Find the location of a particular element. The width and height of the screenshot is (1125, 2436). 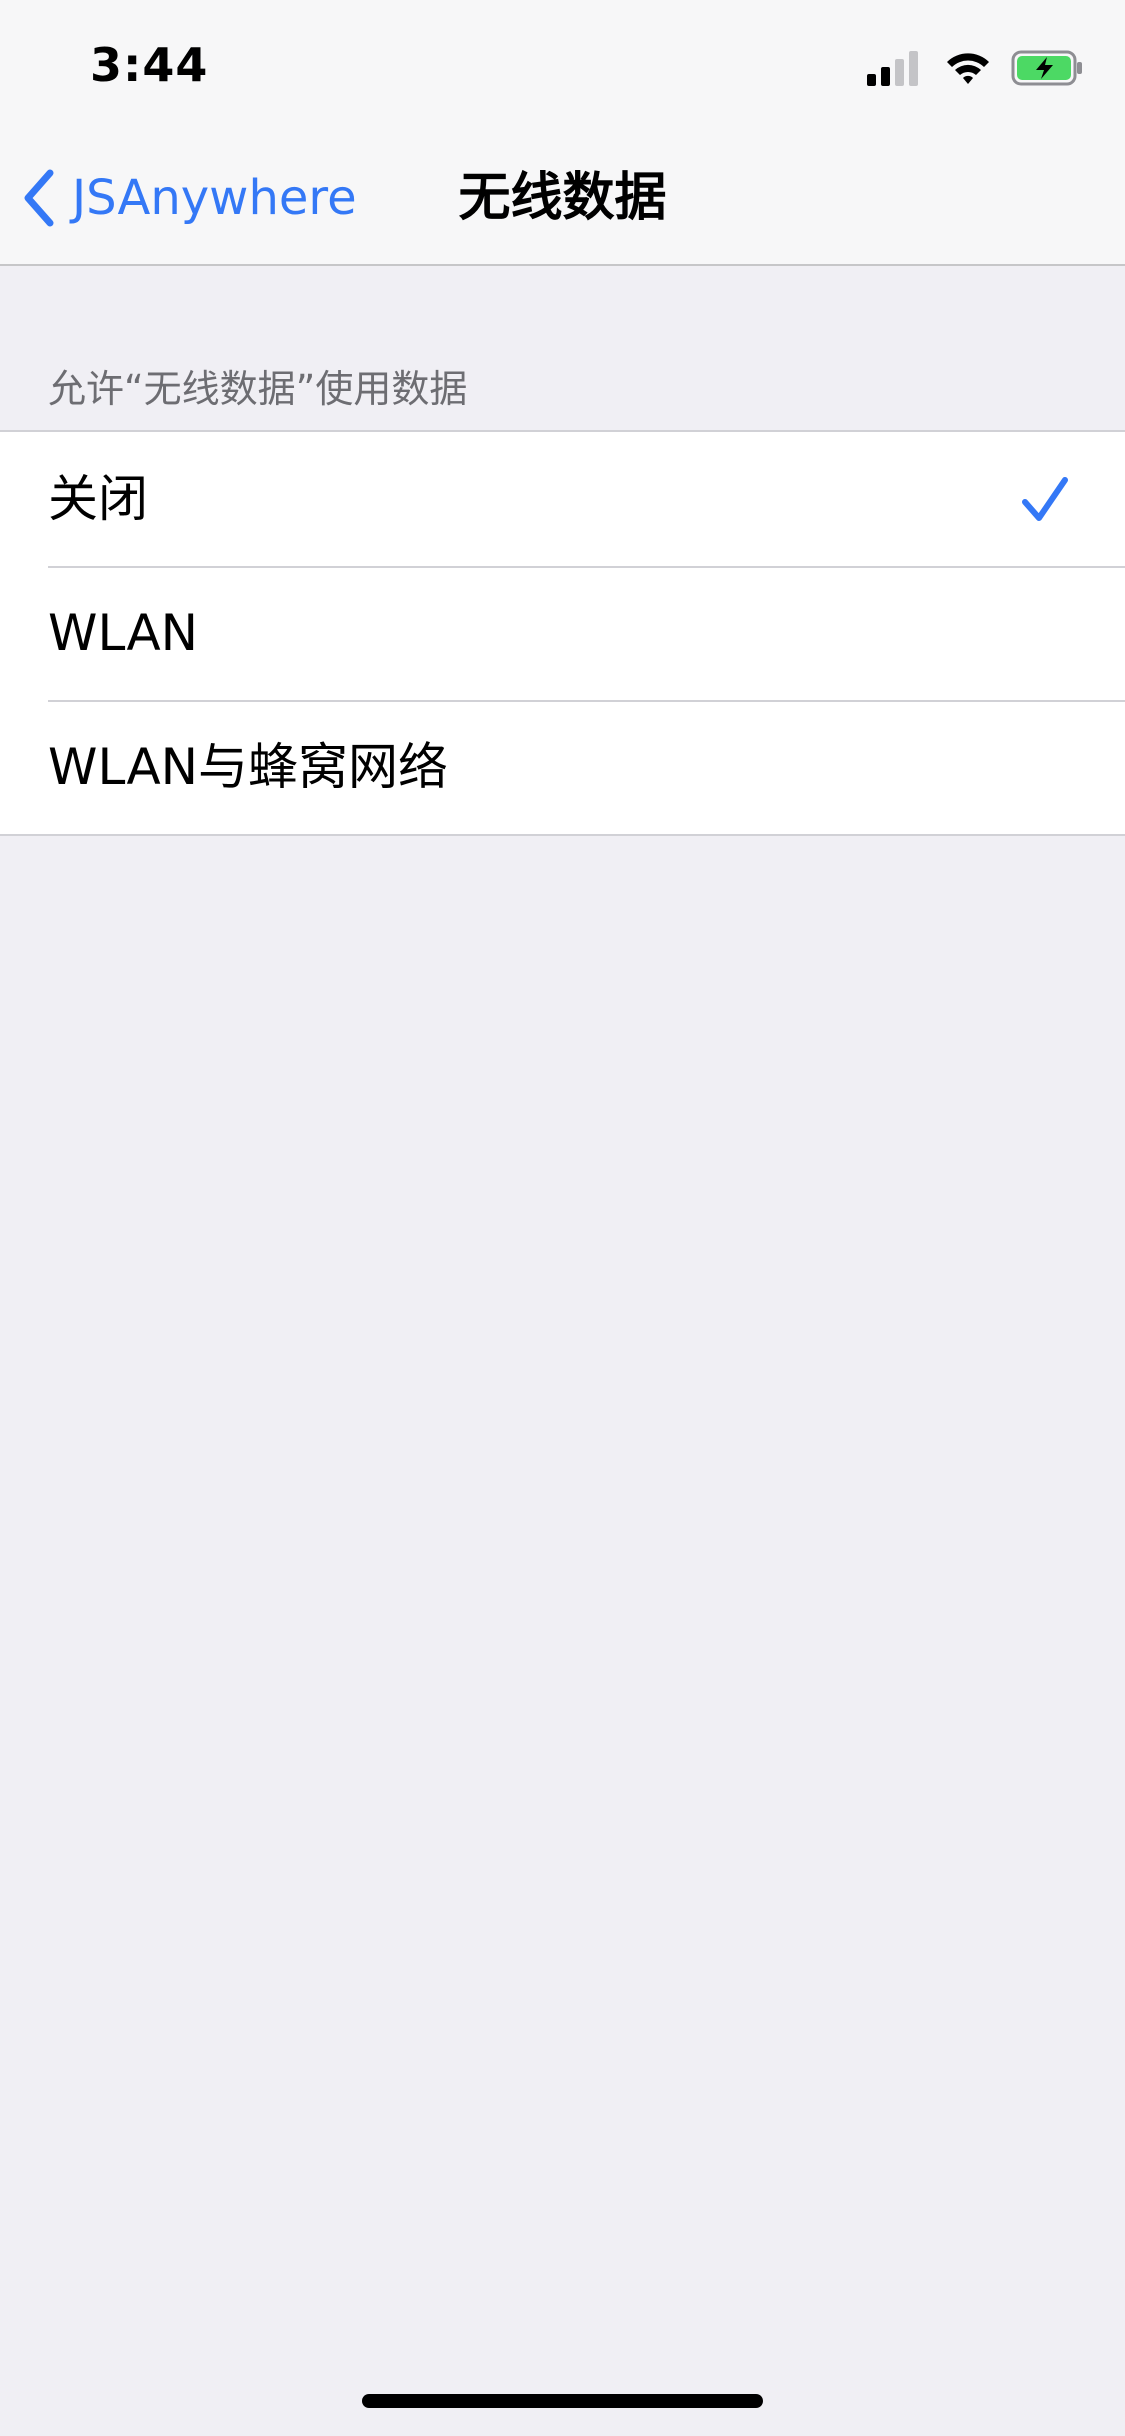

battery-charging-icon is located at coordinates (1046, 68).